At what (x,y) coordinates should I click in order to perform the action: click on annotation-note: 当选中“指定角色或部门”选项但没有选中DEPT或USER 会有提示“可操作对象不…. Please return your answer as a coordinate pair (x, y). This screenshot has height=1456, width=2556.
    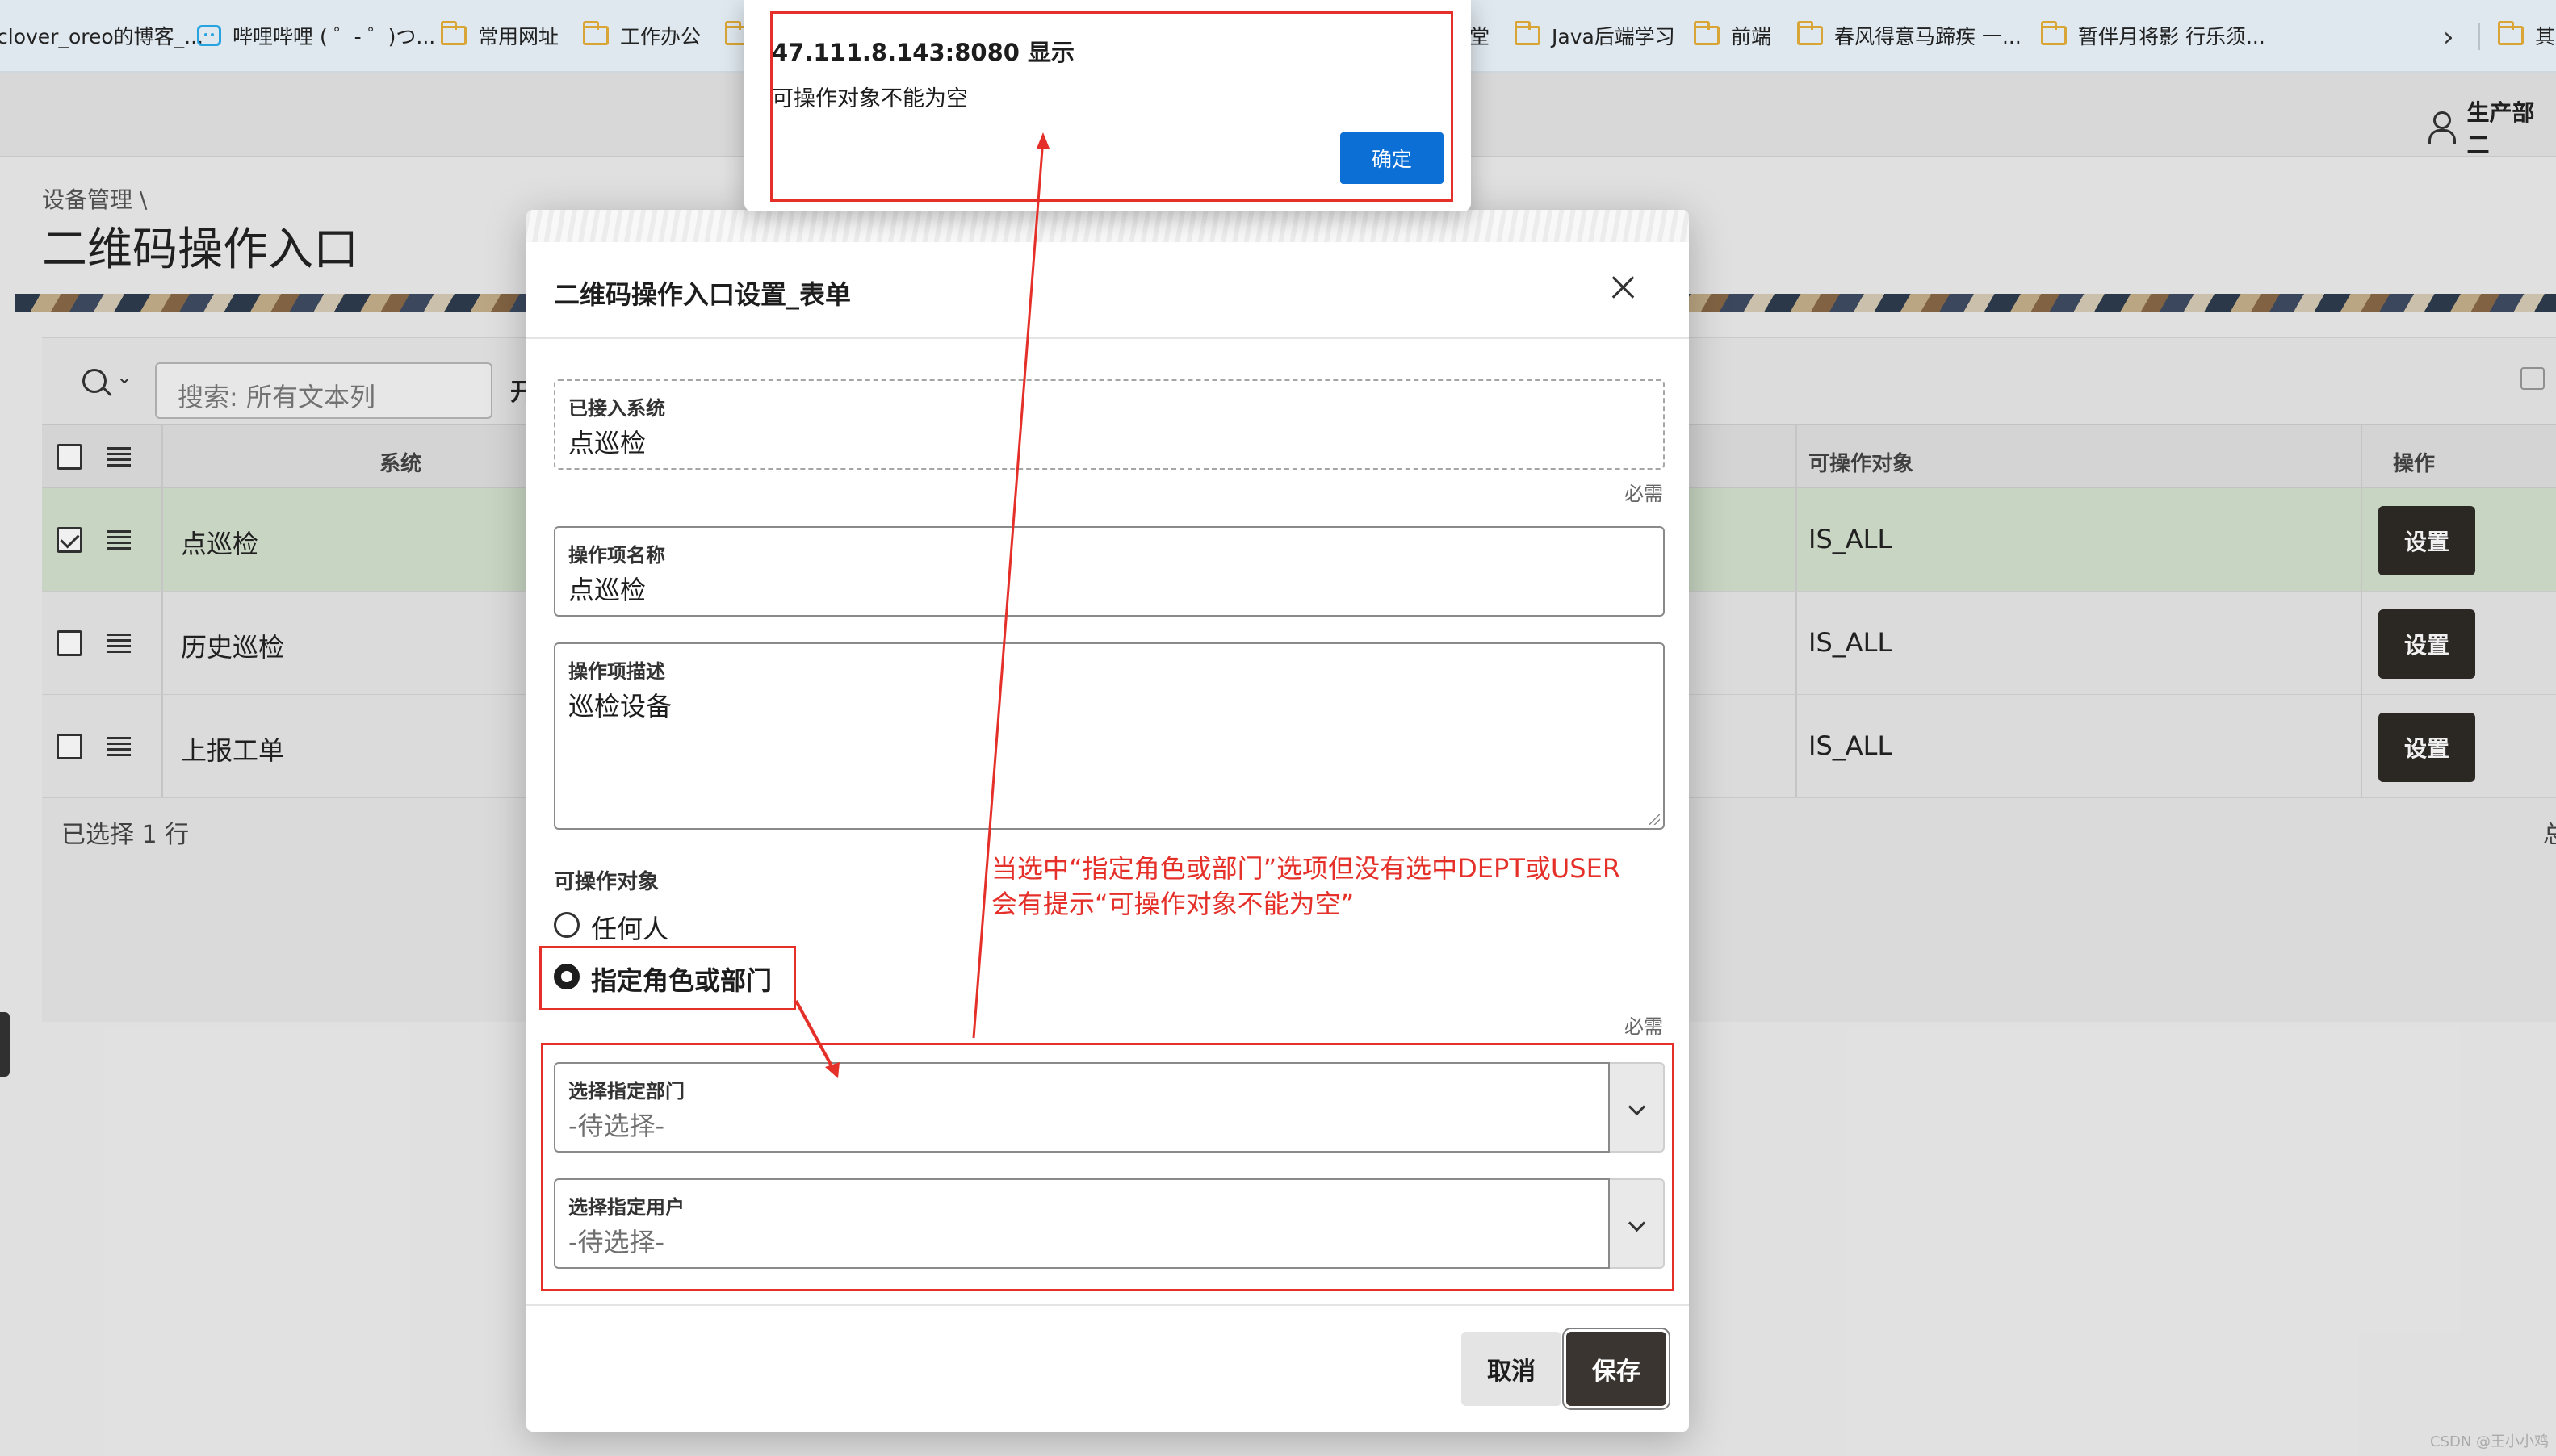
    Looking at the image, I should click on (1338, 887).